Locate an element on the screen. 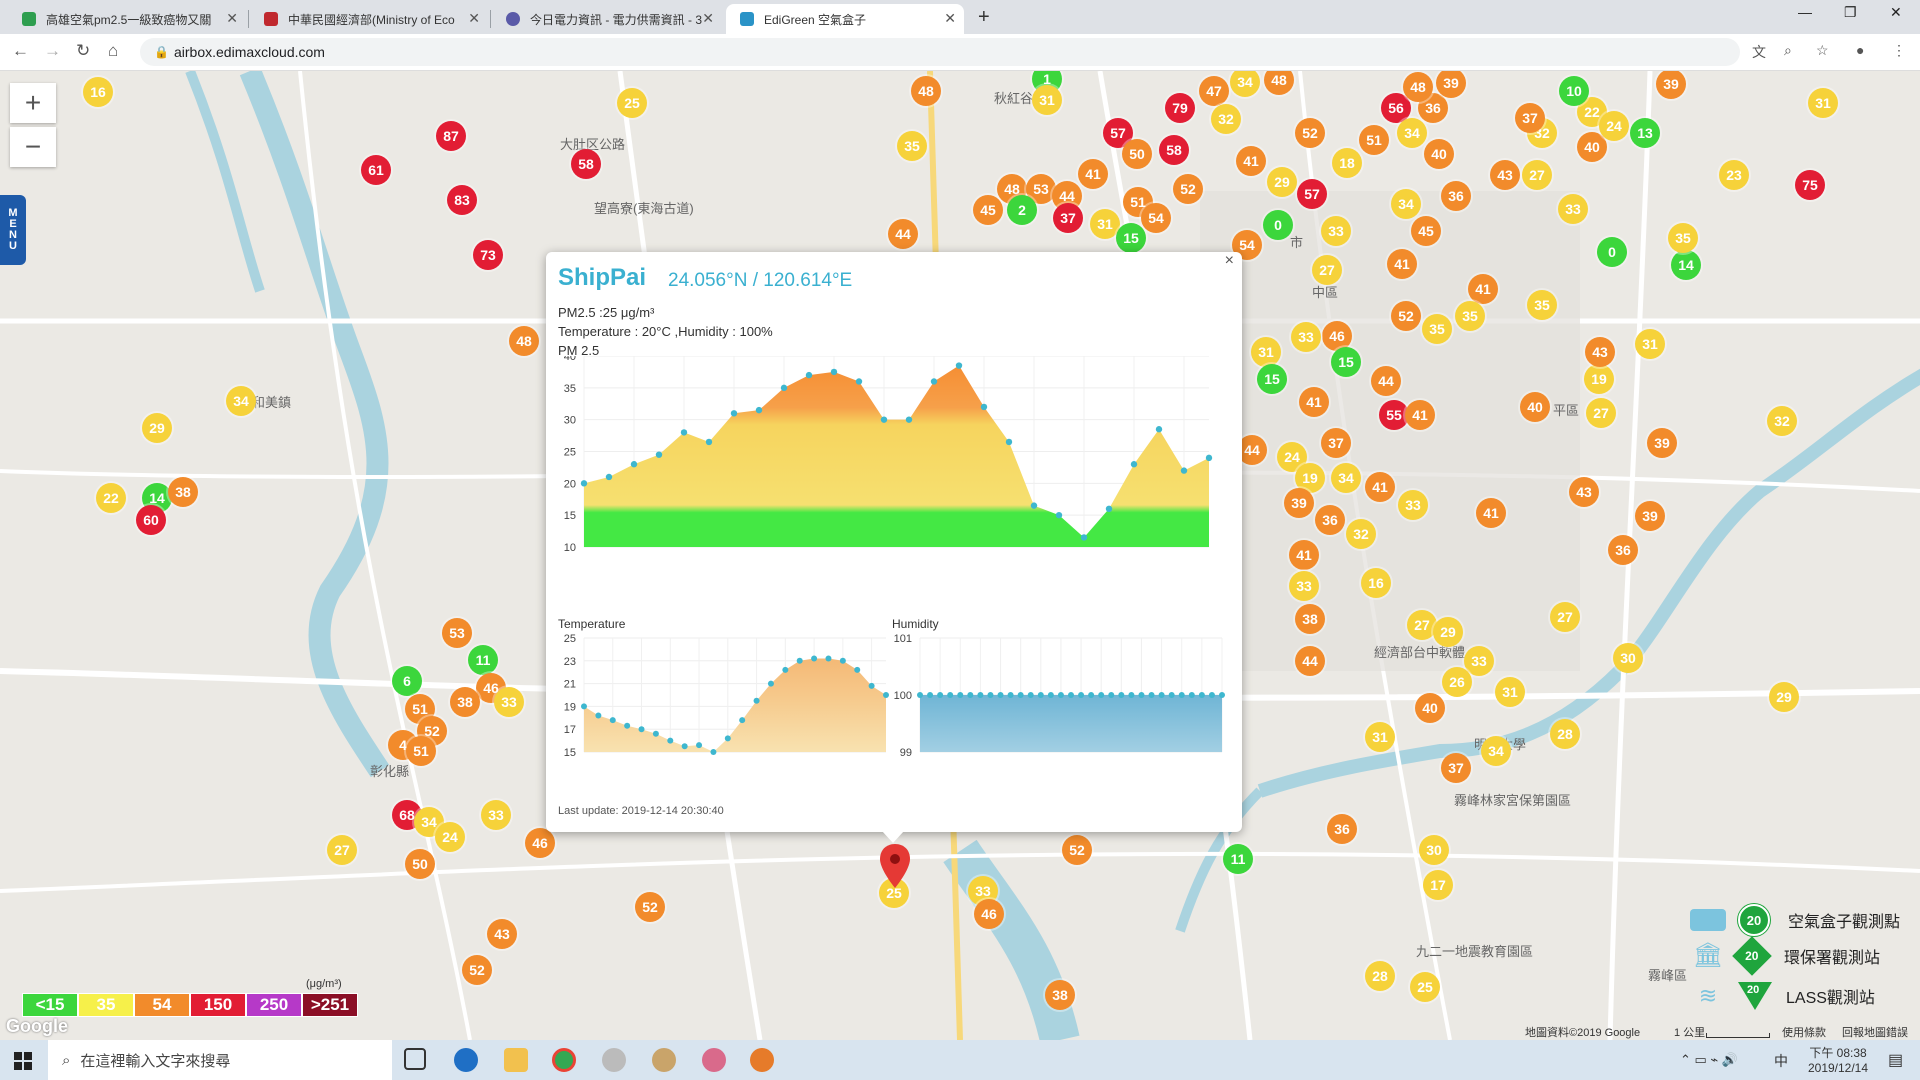 The image size is (1920, 1080). station-marker: 87 is located at coordinates (451, 136).